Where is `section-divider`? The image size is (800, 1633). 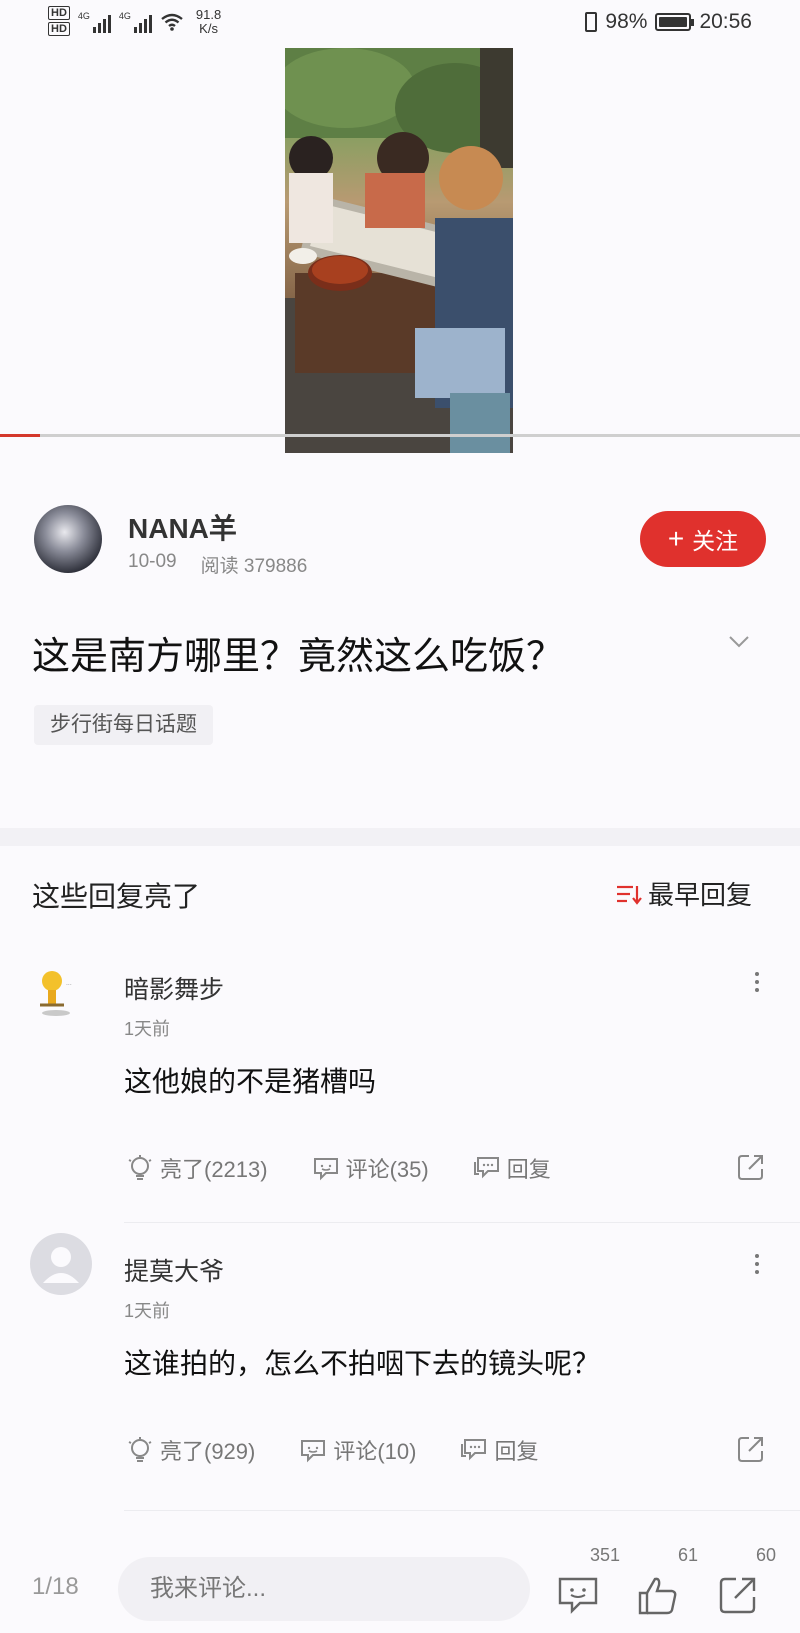
section-divider is located at coordinates (400, 837).